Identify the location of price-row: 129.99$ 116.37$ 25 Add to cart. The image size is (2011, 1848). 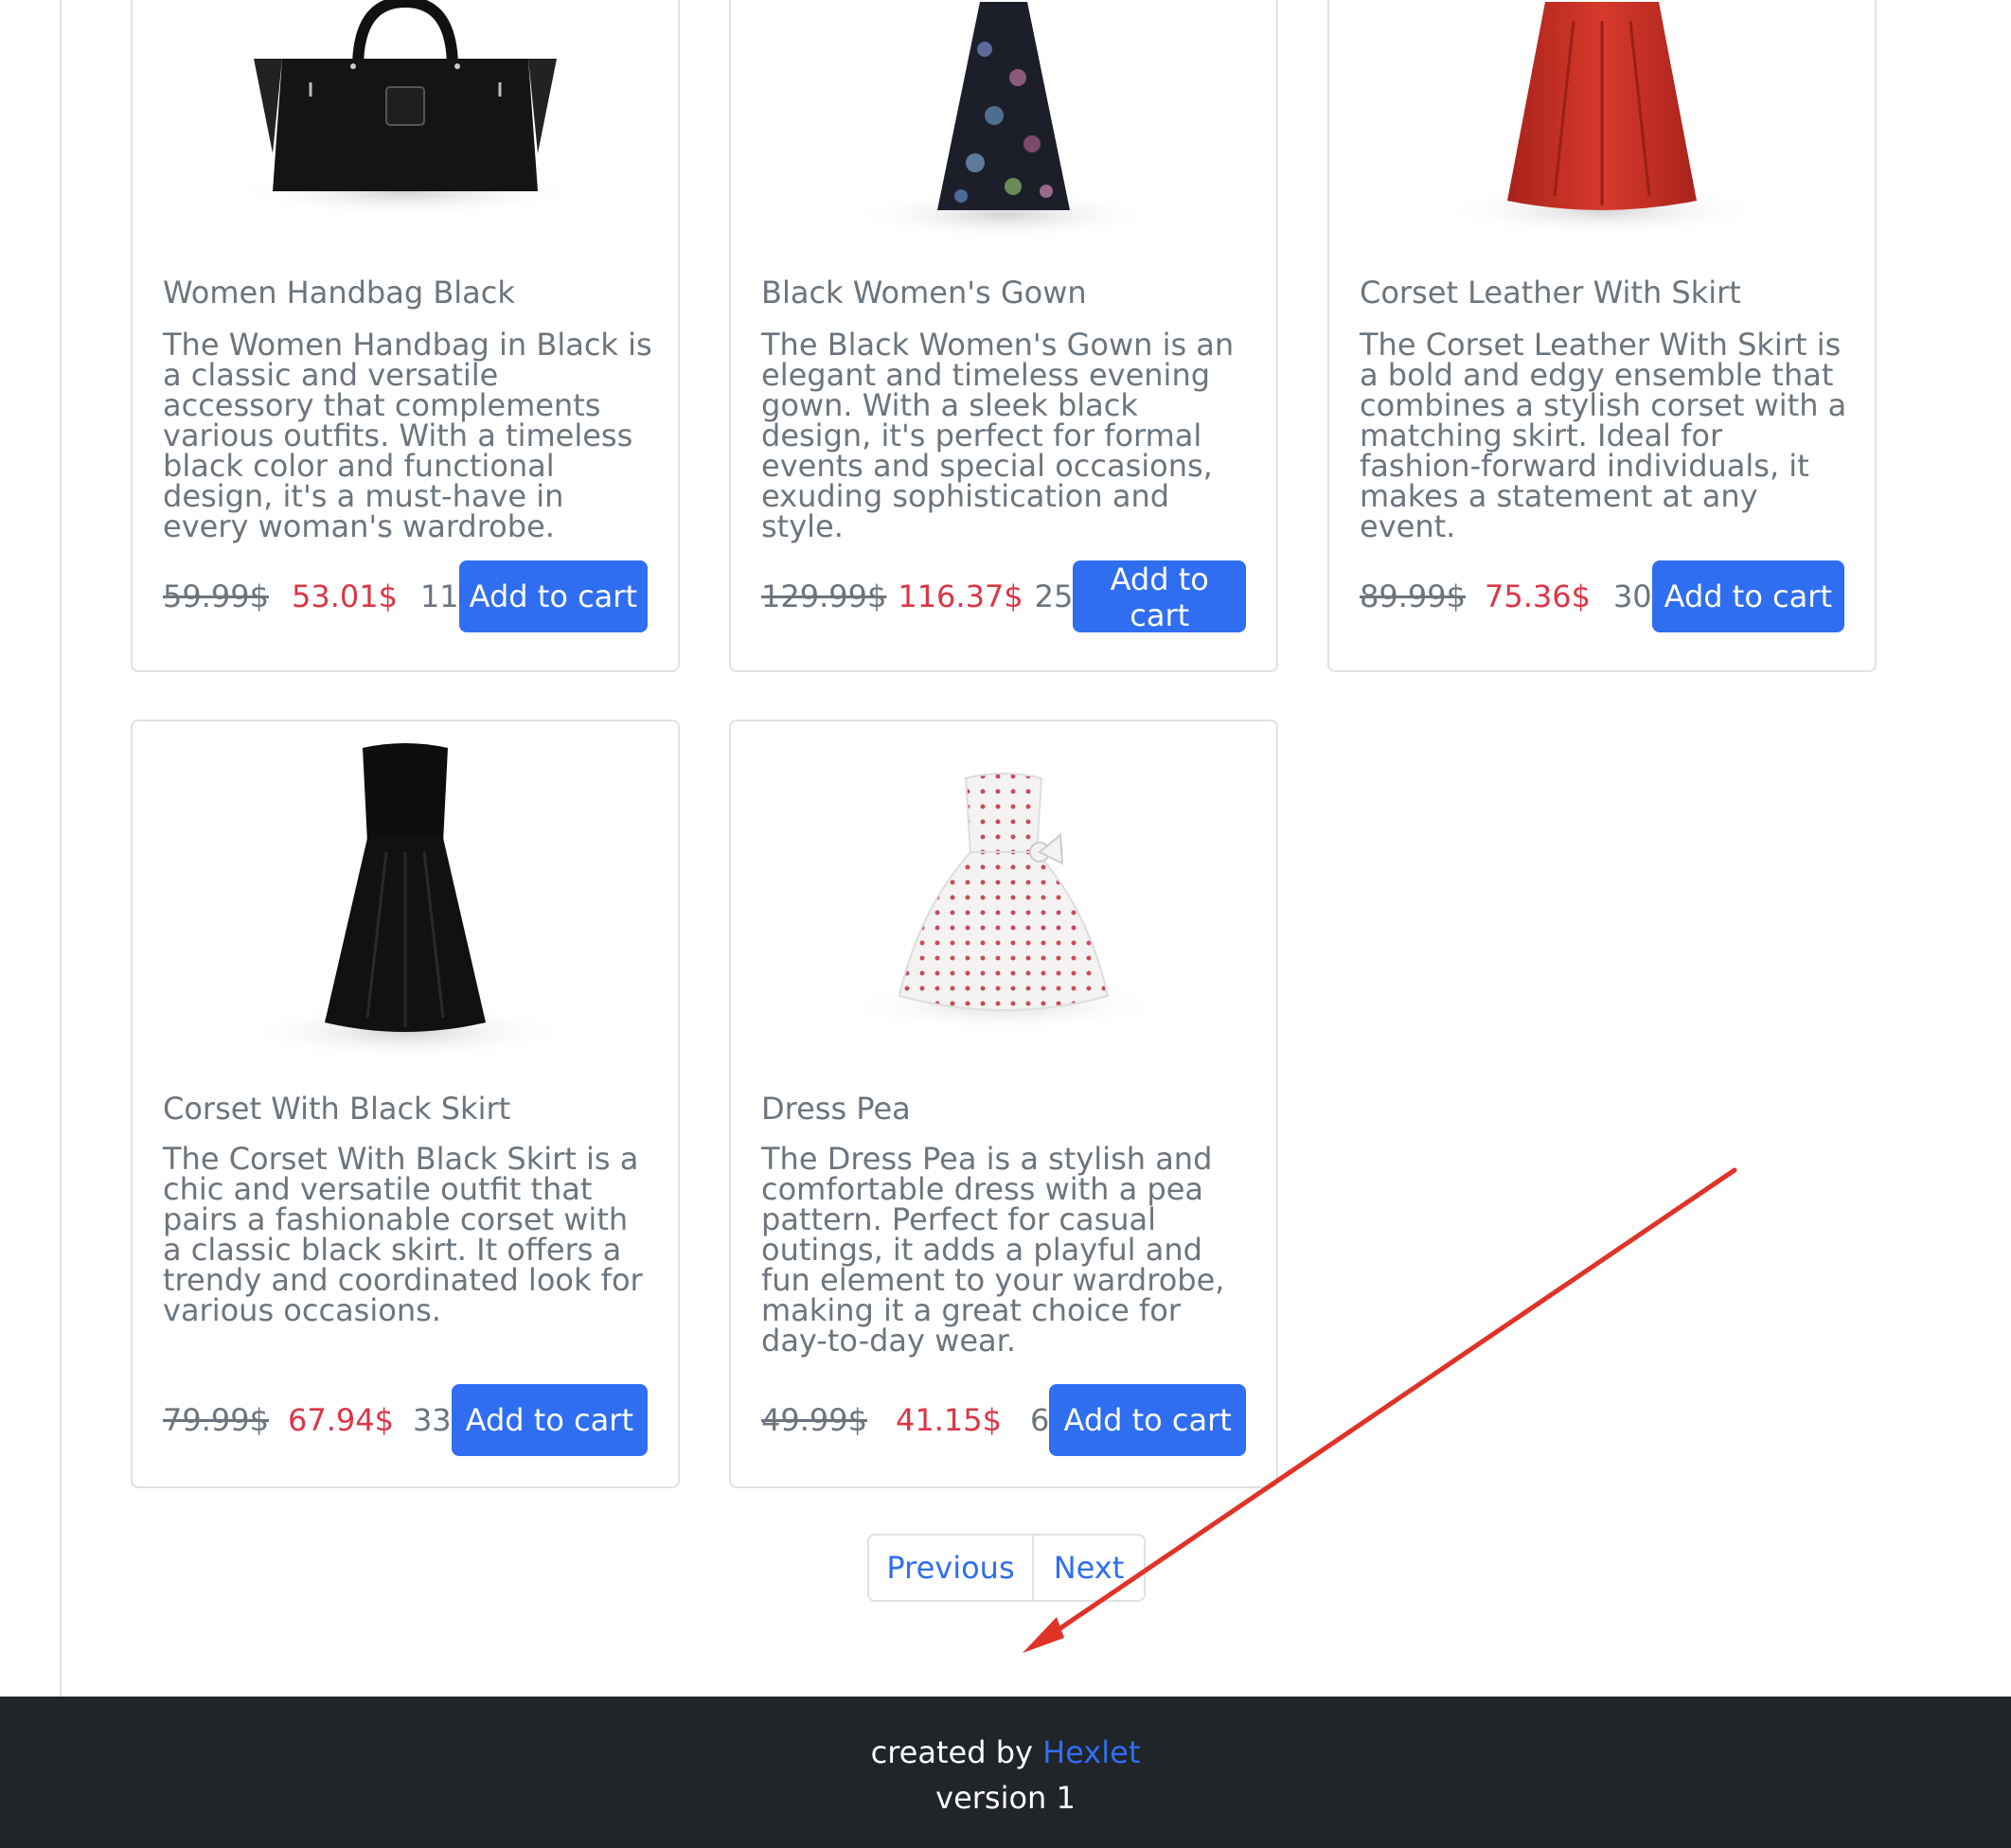
(1003, 596).